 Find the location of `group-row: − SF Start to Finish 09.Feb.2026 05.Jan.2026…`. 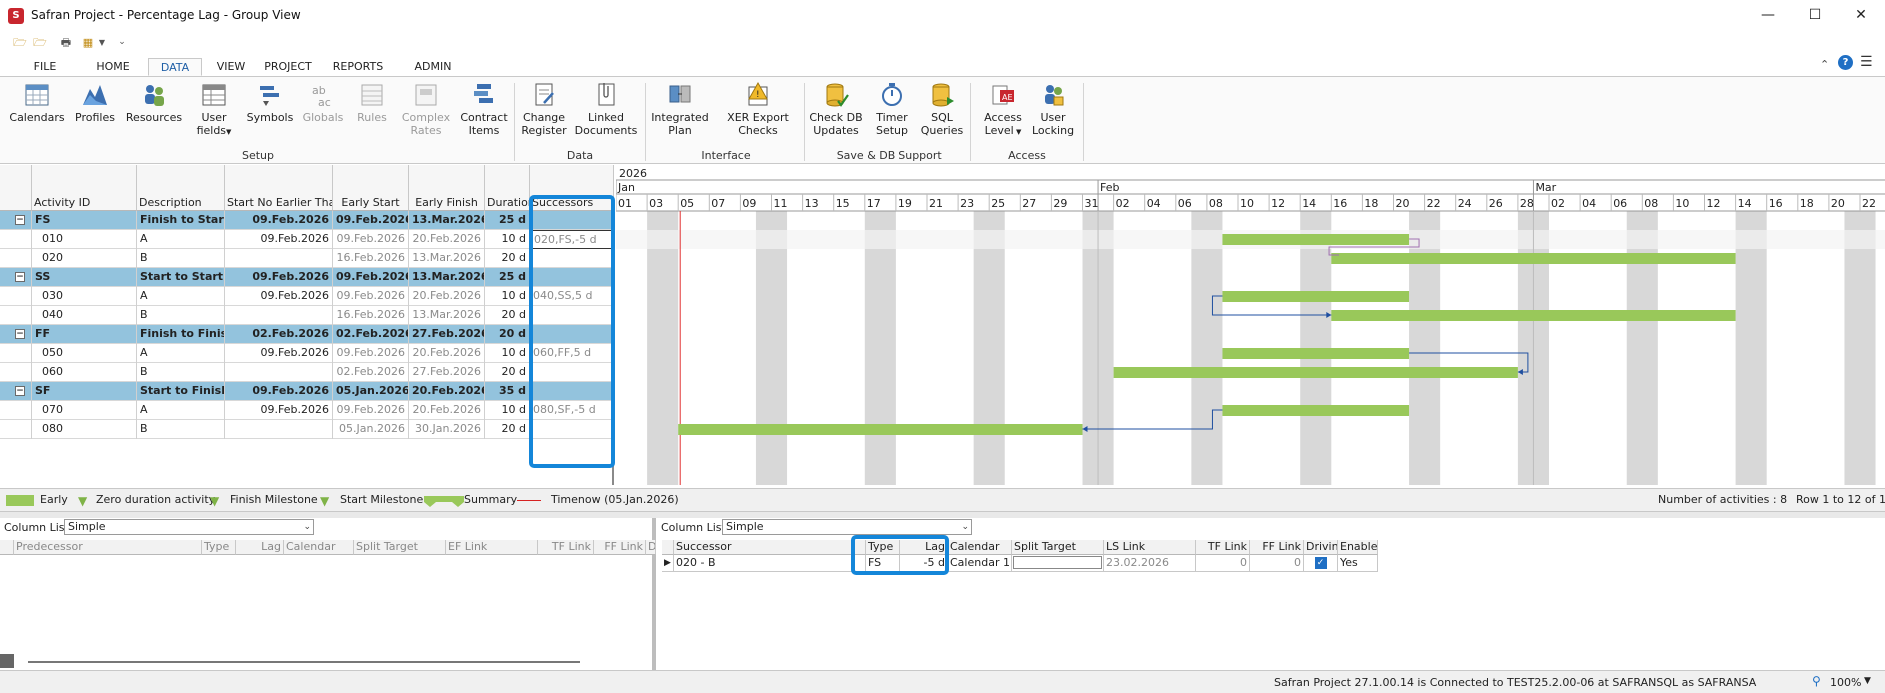

group-row: − SF Start to Finish 09.Feb.2026 05.Jan.2026… is located at coordinates (307, 391).